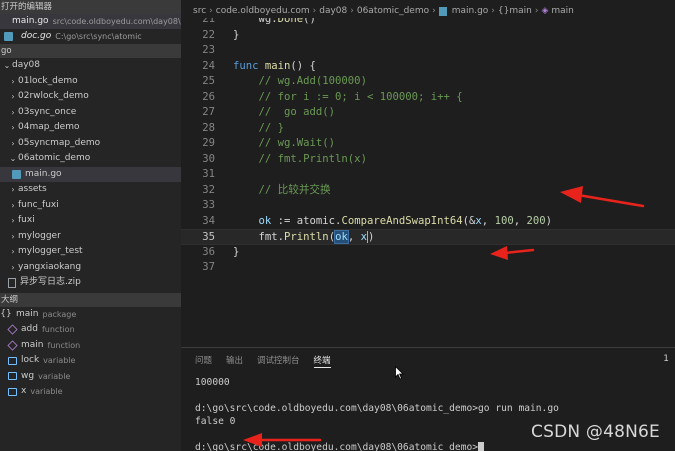 Image resolution: width=675 pixels, height=451 pixels. What do you see at coordinates (208, 205) in the screenshot?
I see `line-number: 33` at bounding box center [208, 205].